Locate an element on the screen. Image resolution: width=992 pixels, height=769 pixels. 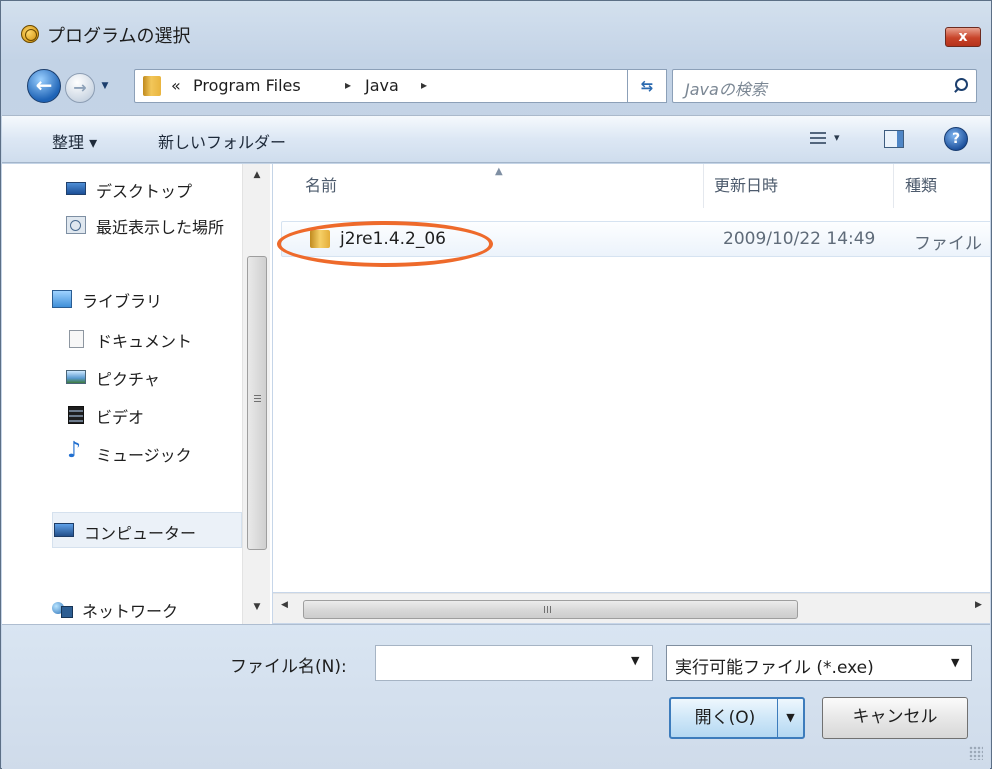
resize-grip-icon is located at coordinates (976, 753).